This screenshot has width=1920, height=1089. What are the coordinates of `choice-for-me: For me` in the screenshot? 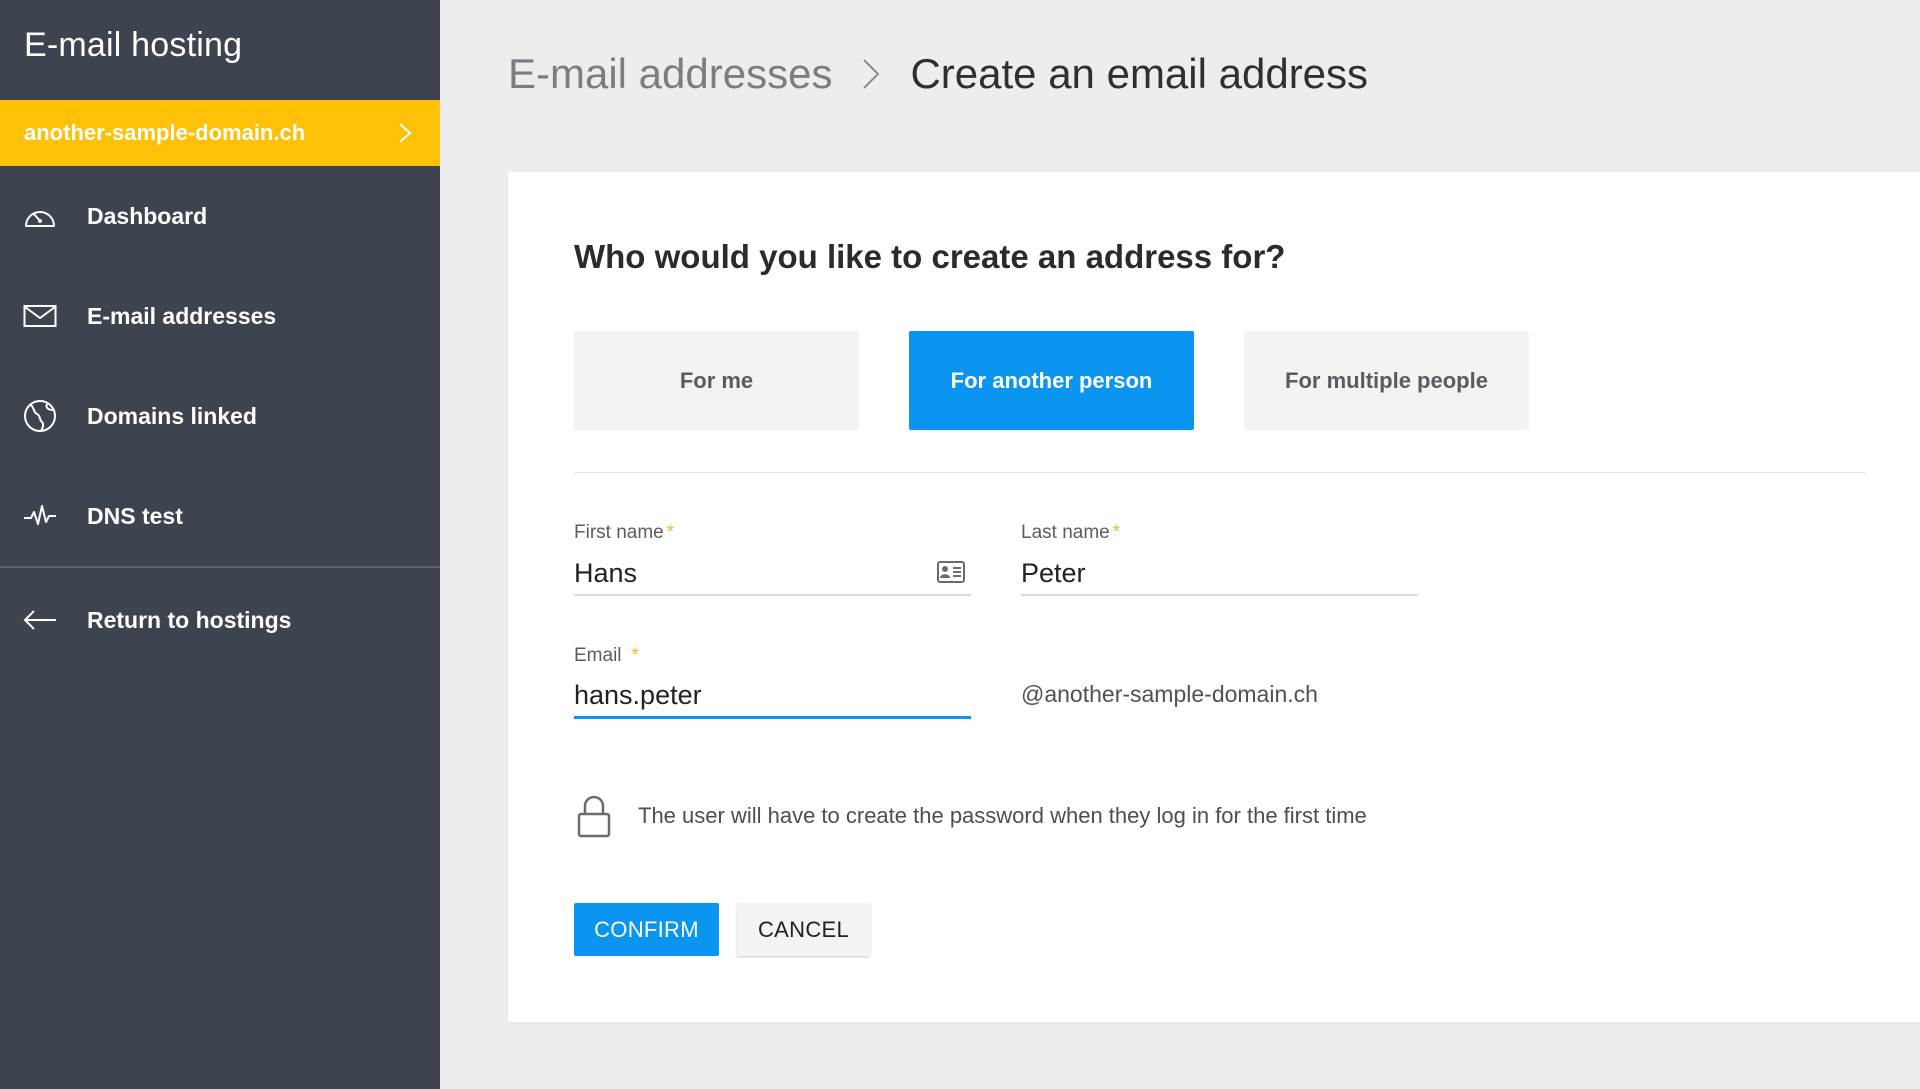 It's located at (716, 380).